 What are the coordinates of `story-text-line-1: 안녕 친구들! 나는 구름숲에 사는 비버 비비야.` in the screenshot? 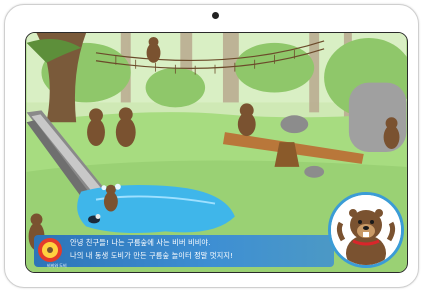 It's located at (140, 242).